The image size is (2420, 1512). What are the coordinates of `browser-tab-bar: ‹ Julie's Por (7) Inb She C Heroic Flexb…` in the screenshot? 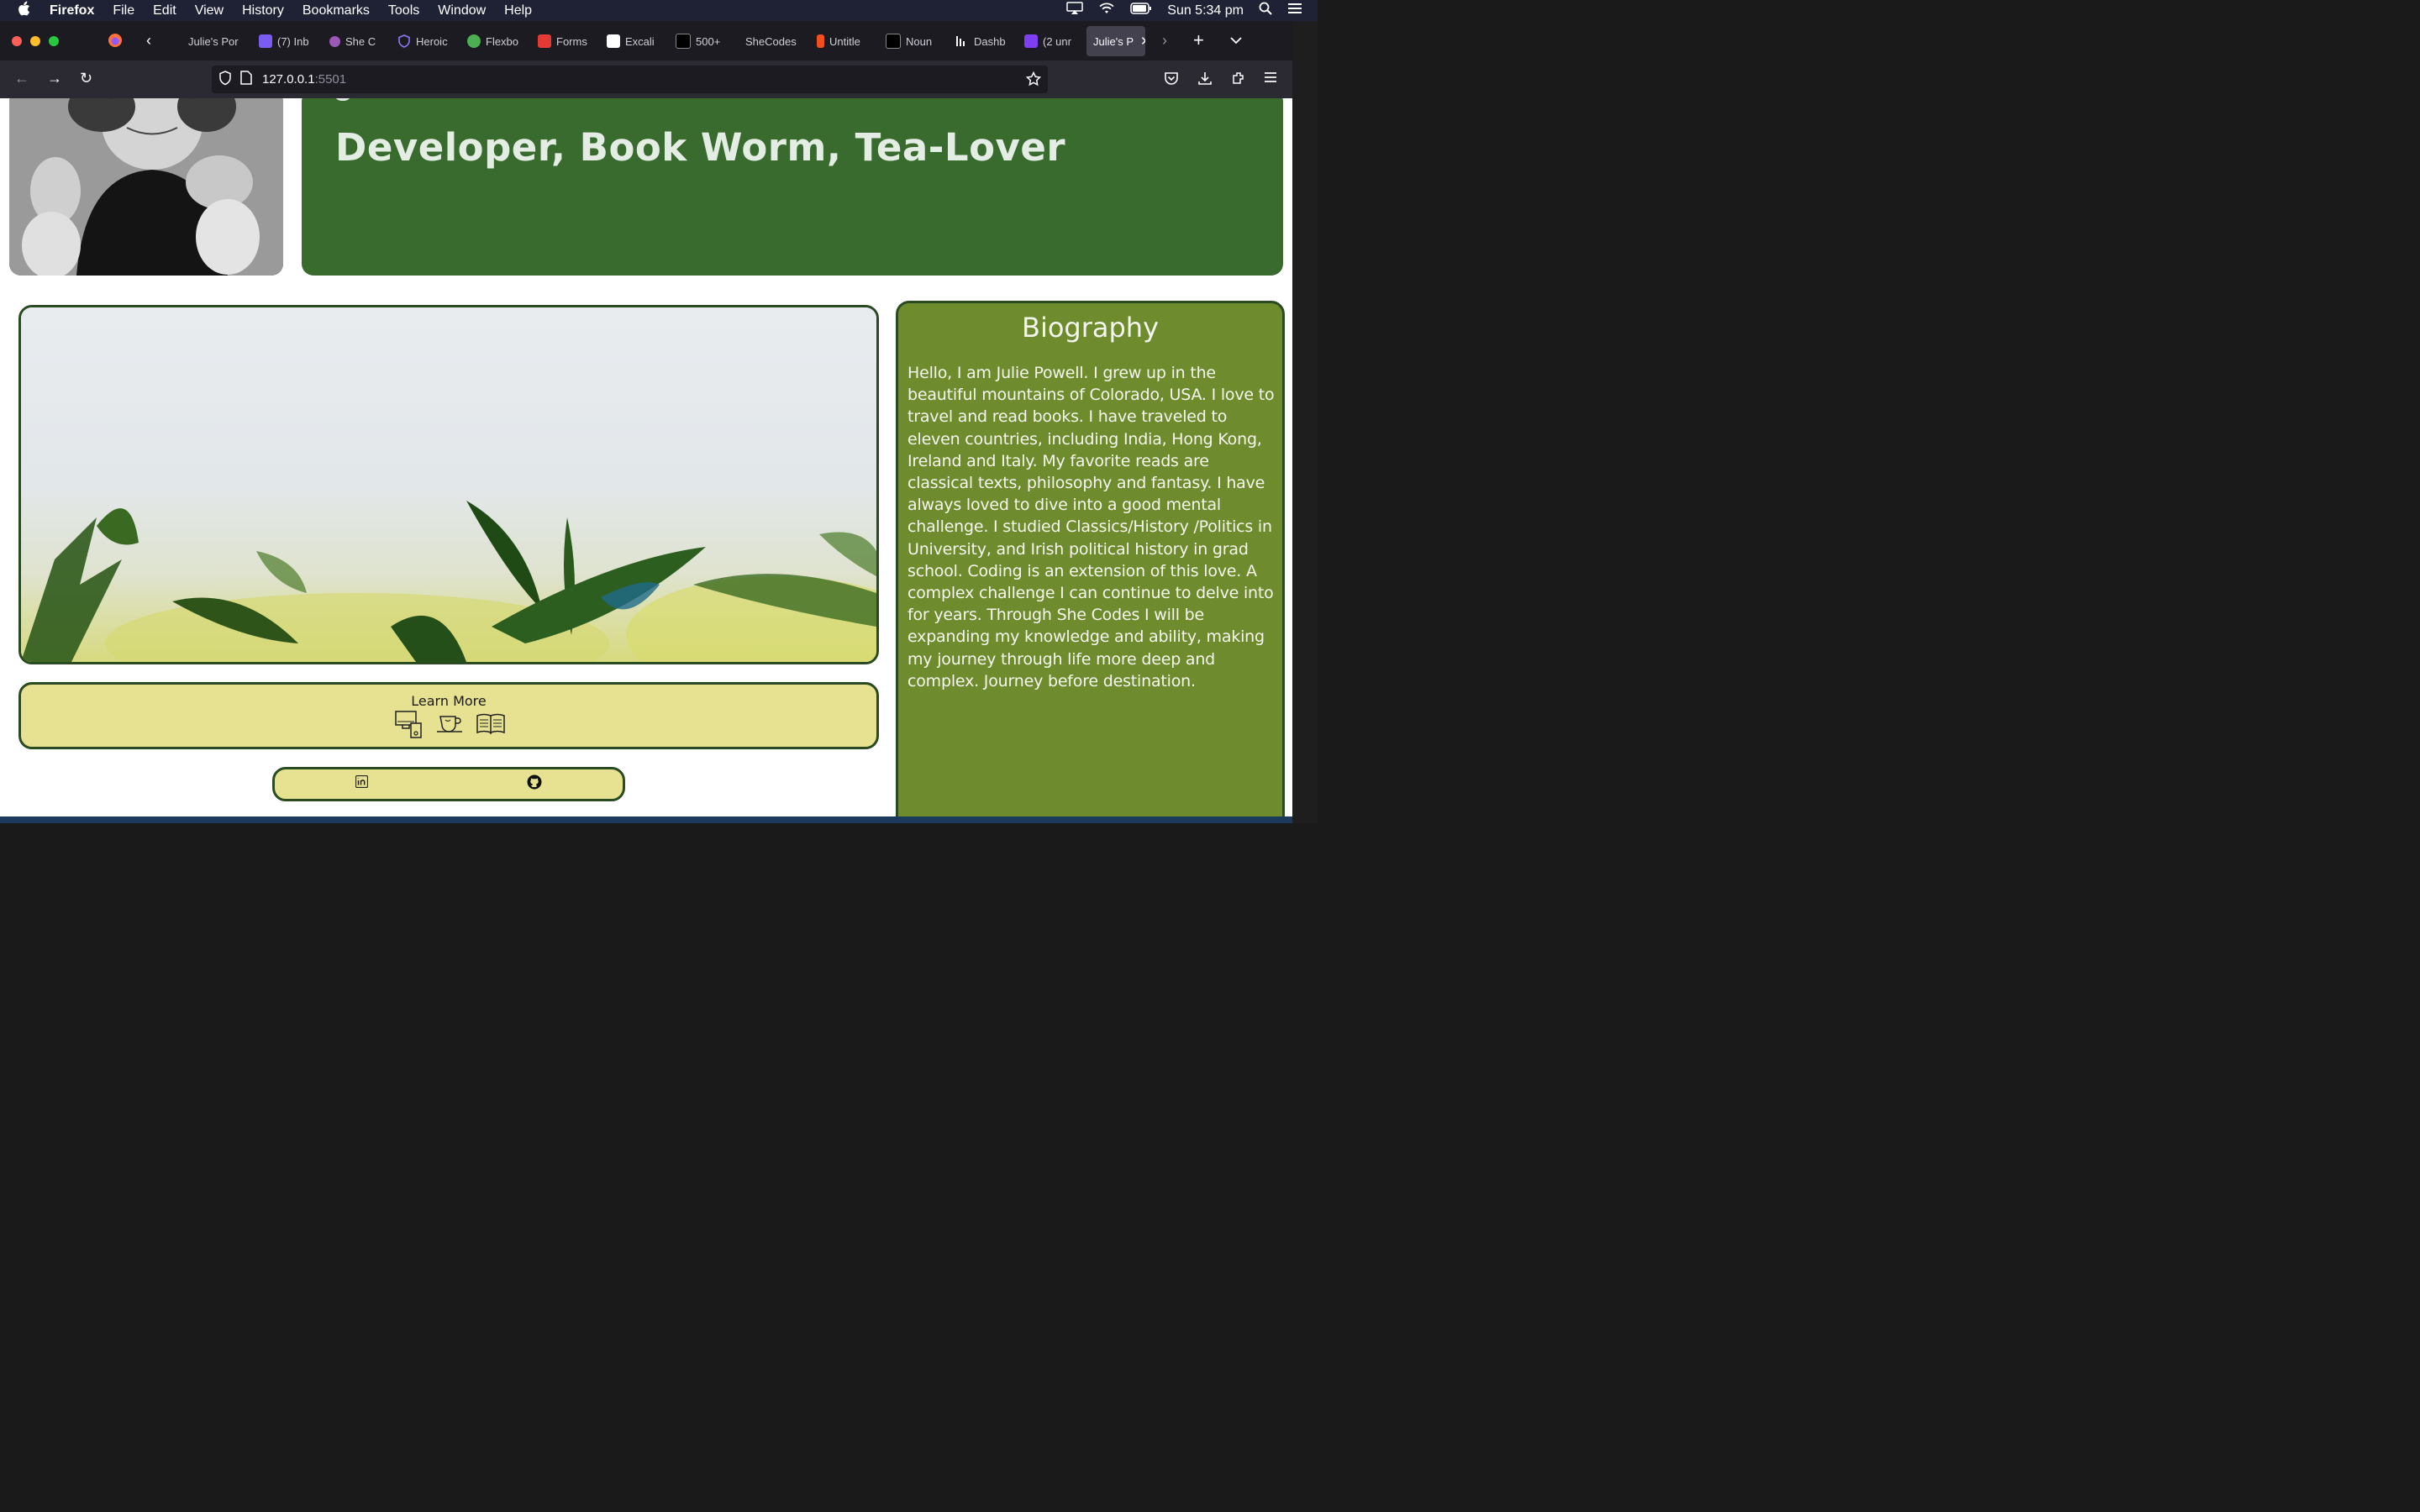 It's located at (646, 40).